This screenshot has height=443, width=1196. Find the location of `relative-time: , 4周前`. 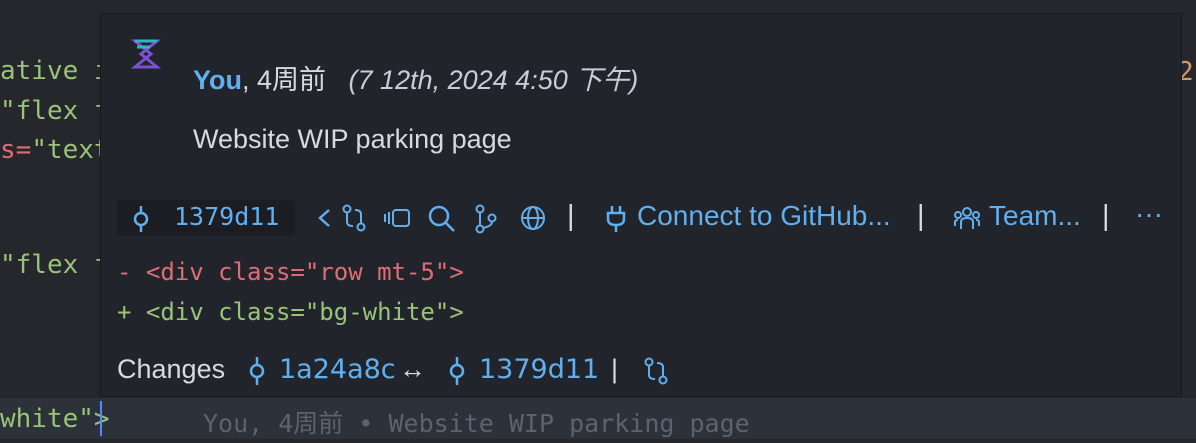

relative-time: , 4周前 is located at coordinates (284, 80).